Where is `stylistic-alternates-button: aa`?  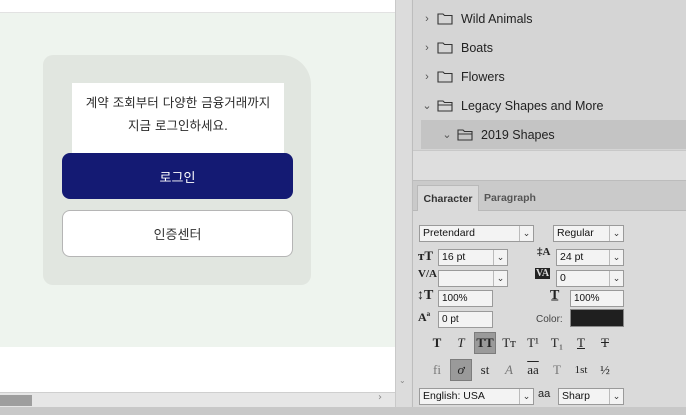
stylistic-alternates-button: aa is located at coordinates (533, 370).